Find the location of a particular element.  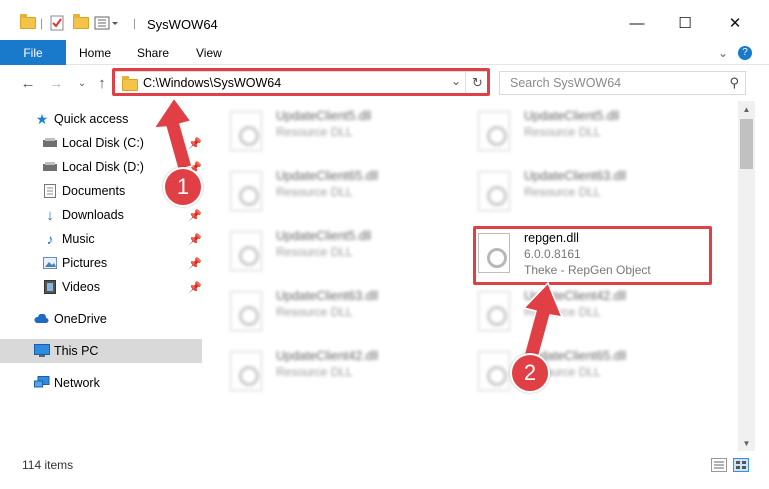

sidebar-item-quick-access: ★ Quick access is located at coordinates (101, 119).